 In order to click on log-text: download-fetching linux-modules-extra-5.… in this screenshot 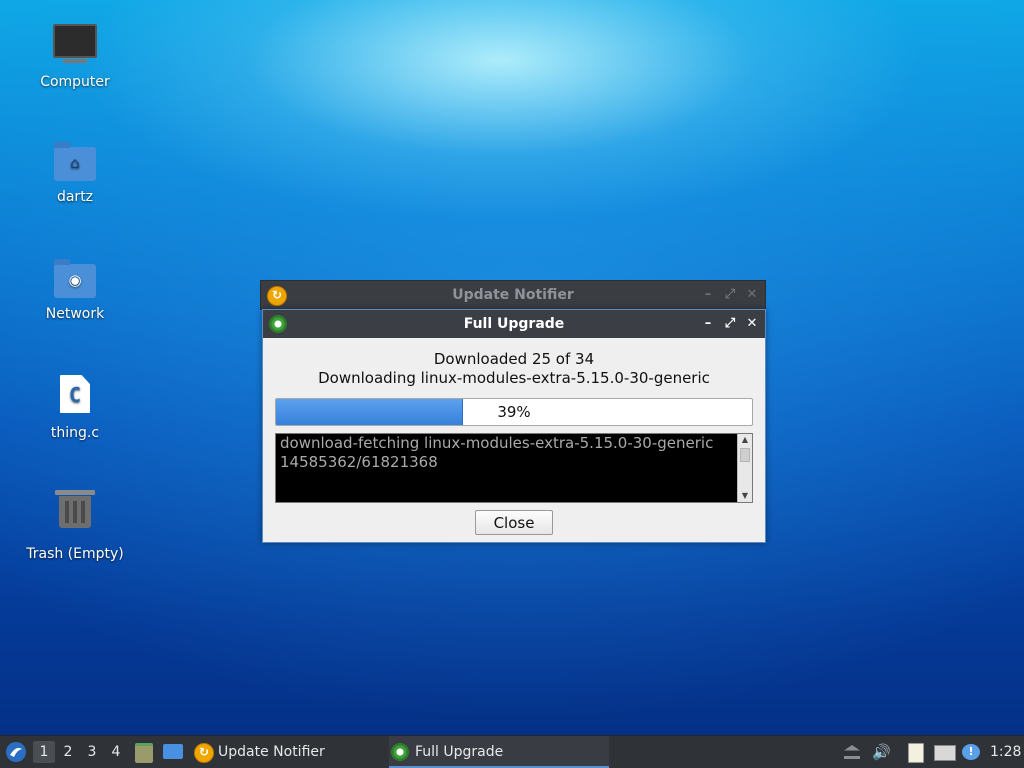, I will do `click(497, 452)`.